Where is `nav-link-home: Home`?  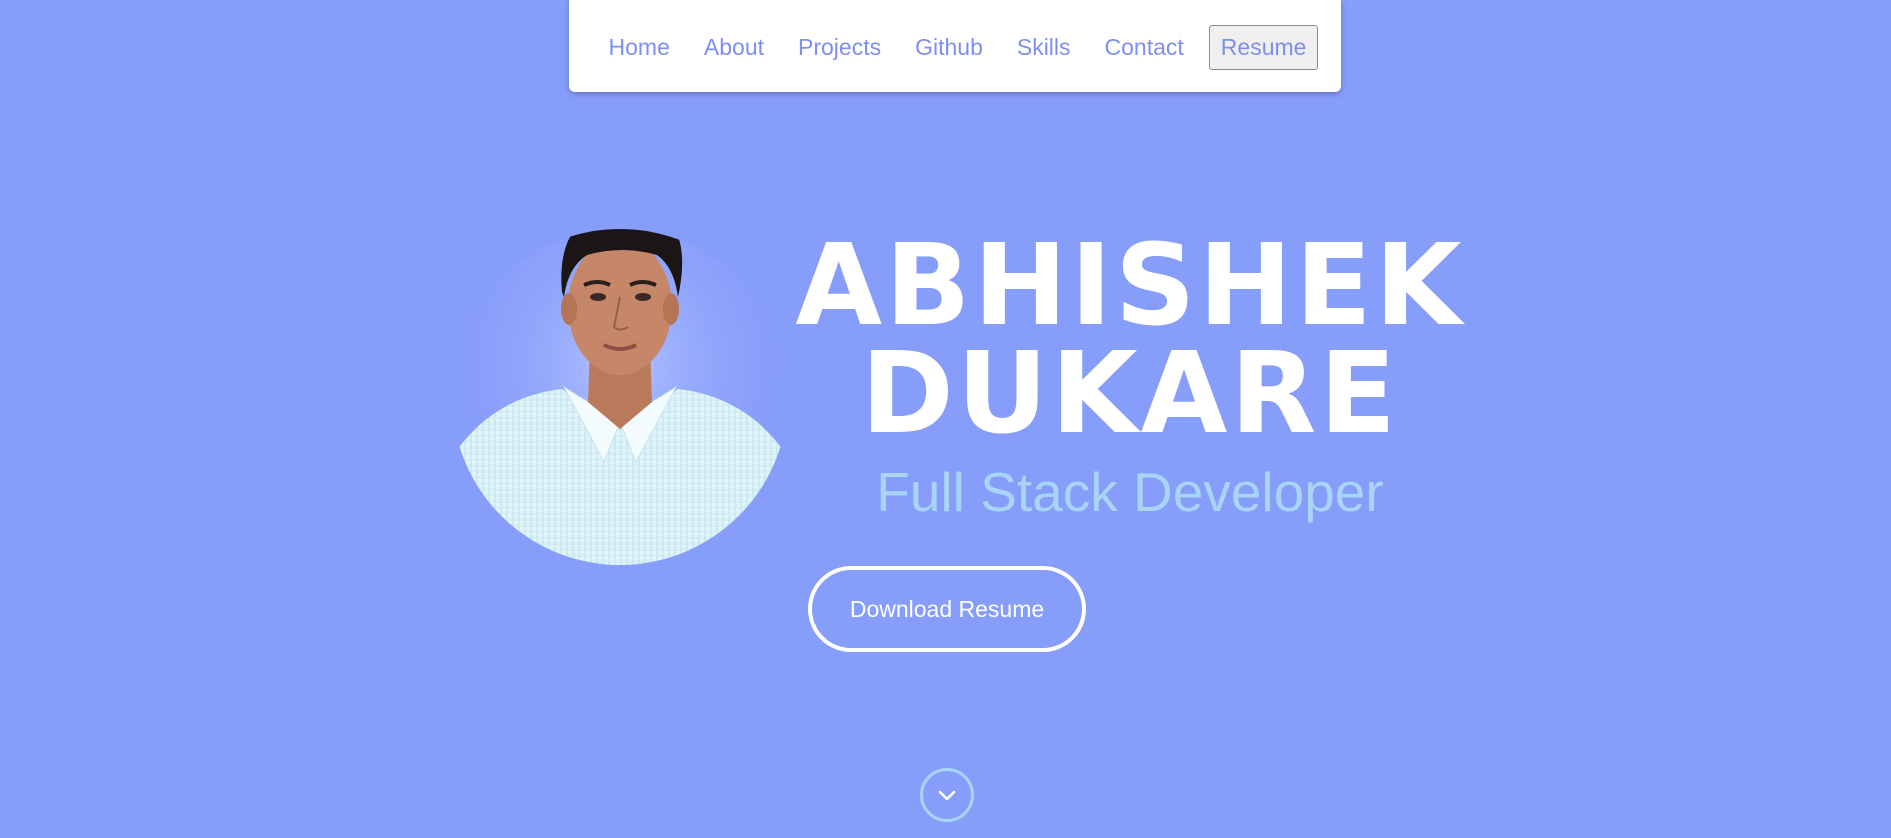
nav-link-home: Home is located at coordinates (639, 47).